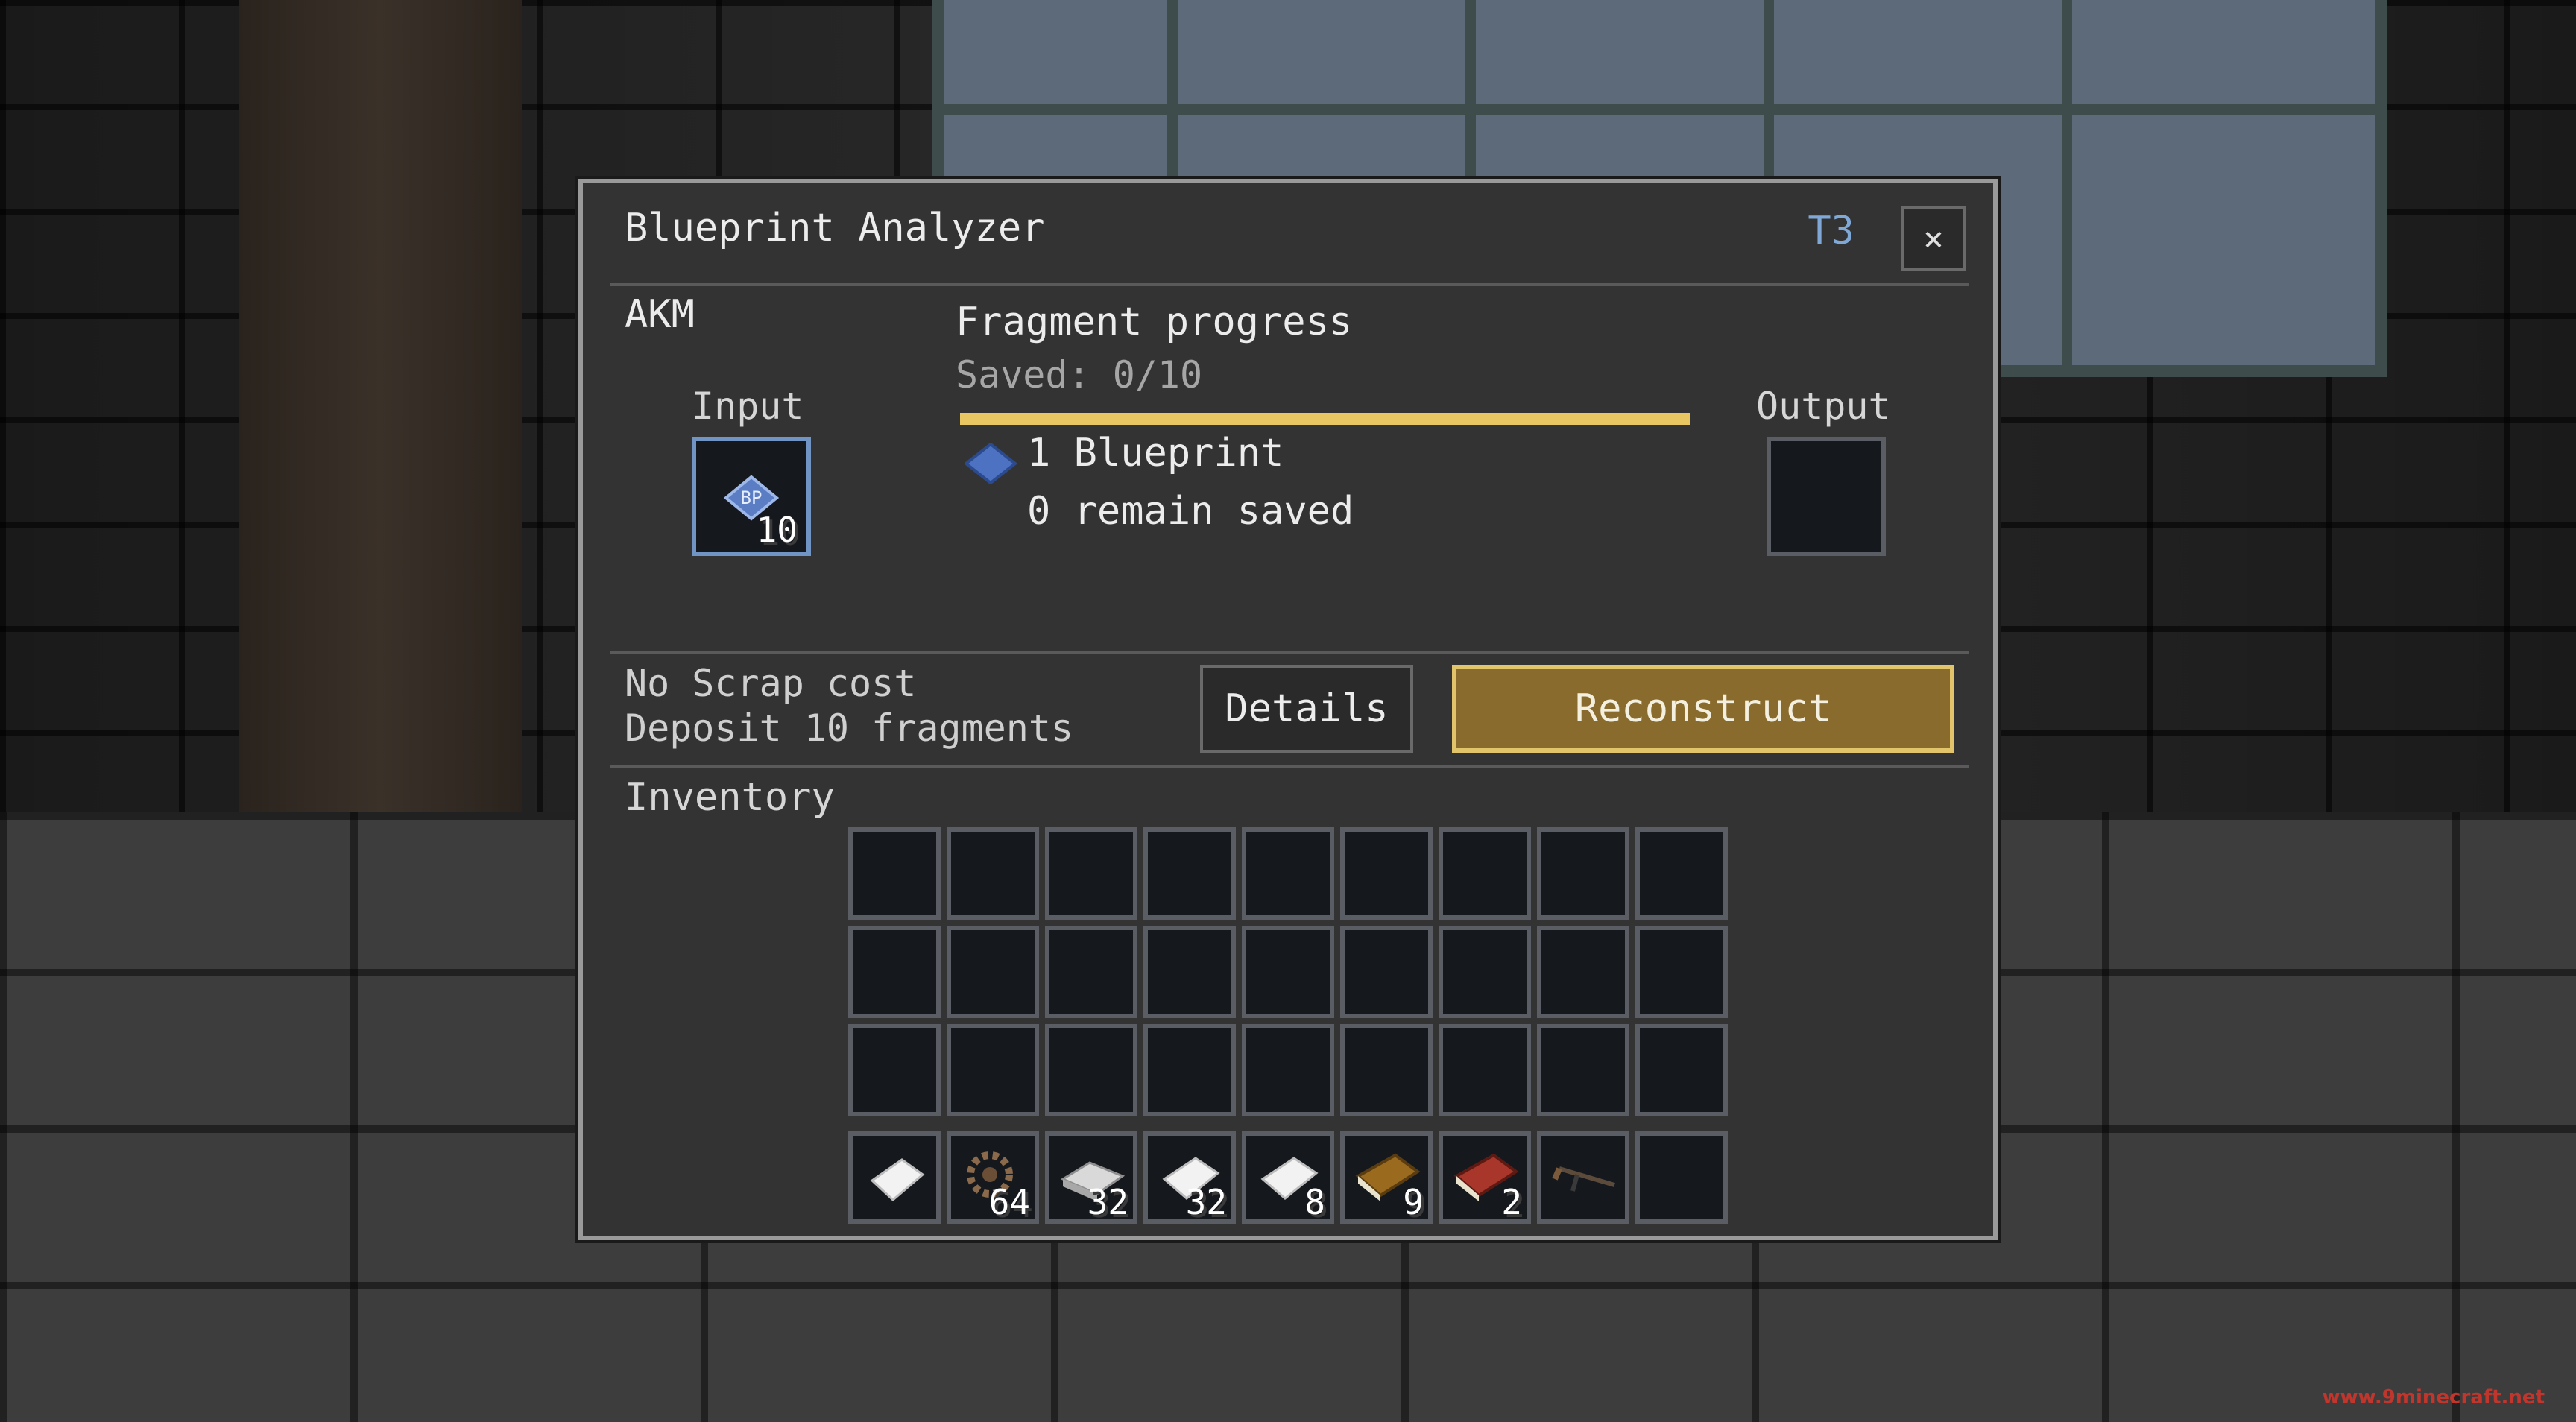 This screenshot has width=2576, height=1422. Describe the element at coordinates (771, 683) in the screenshot. I see `scrap-cost-text: No Scrap cost` at that location.